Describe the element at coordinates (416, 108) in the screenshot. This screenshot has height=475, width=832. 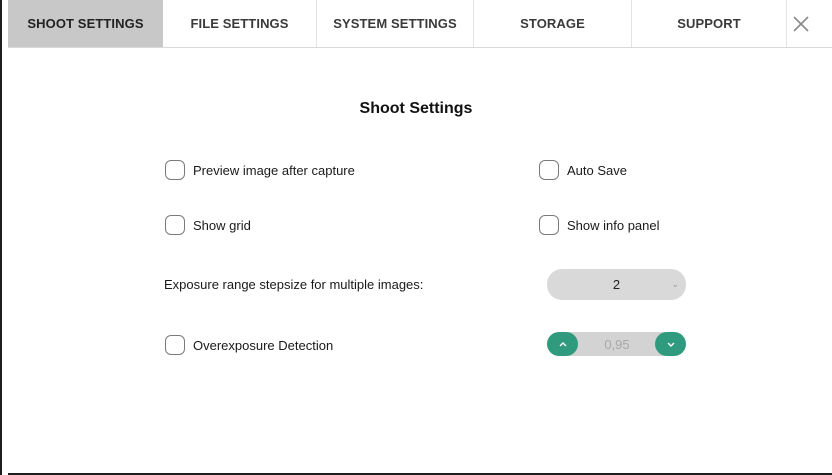
I see `page-title: Shoot Settings` at that location.